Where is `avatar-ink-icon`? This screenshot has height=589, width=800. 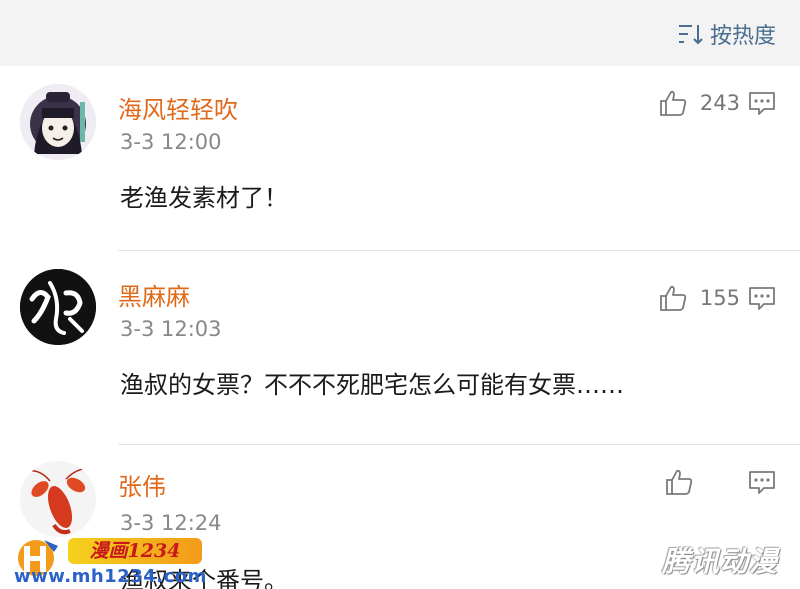
avatar-ink-icon is located at coordinates (58, 307).